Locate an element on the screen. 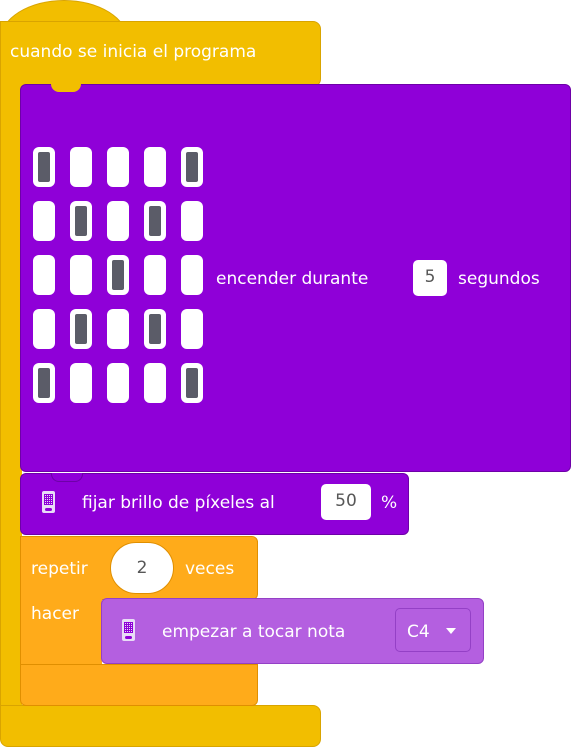  hat-block-label: cuando se inicia el programa is located at coordinates (133, 52).